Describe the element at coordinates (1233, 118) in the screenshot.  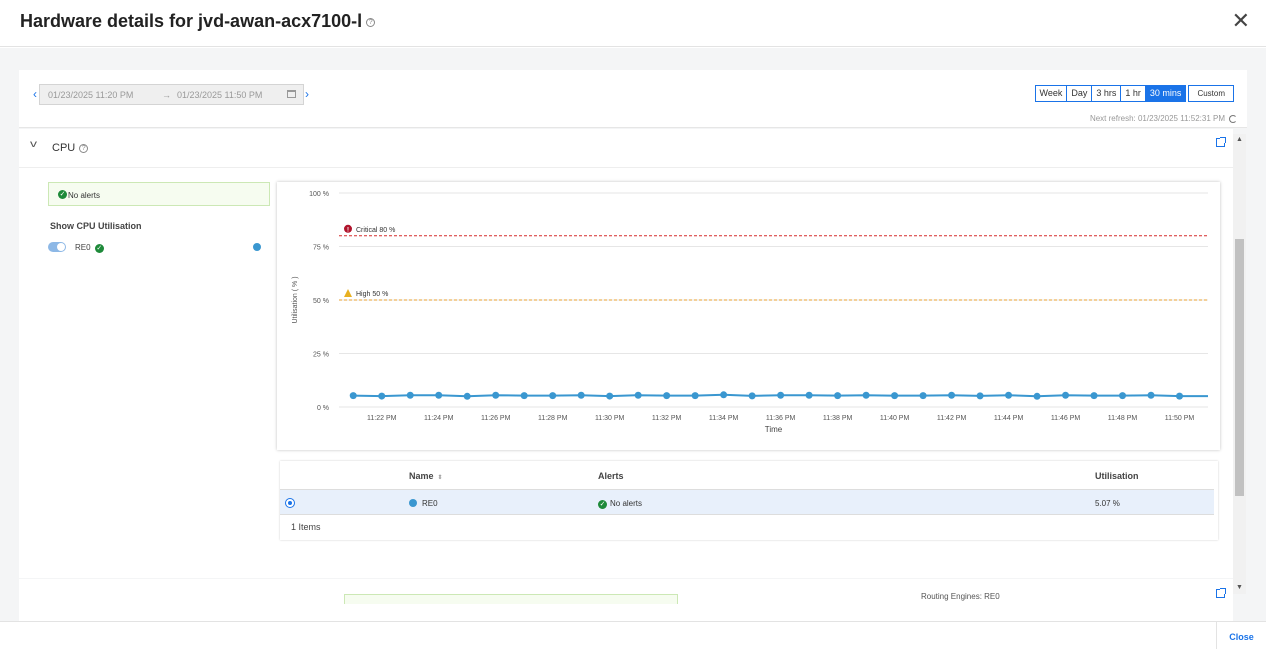
I see `refresh-icon` at that location.